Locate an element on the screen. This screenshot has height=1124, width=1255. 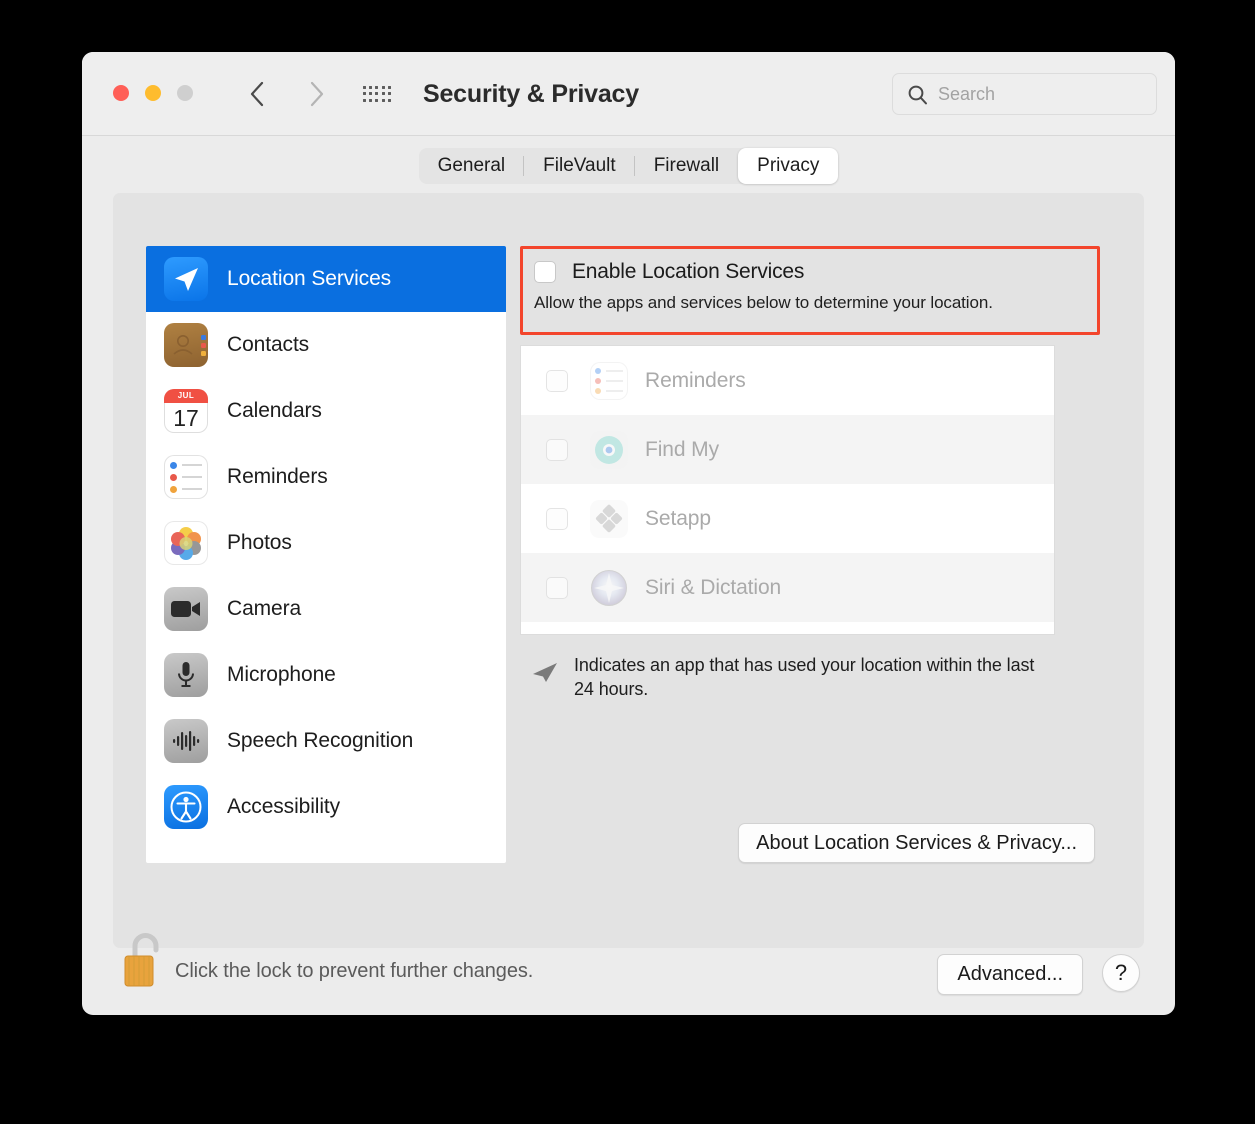
app-label: Siri & Dictation is located at coordinates (713, 587).